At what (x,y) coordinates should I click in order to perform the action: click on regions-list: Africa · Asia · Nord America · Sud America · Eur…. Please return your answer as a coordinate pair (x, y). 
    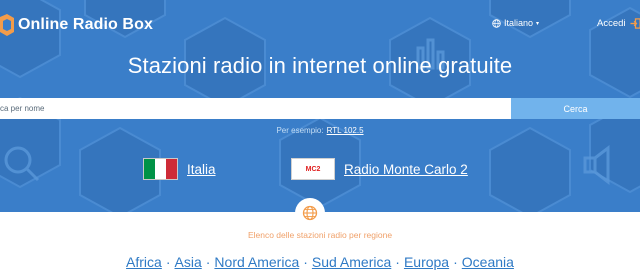
    Looking at the image, I should click on (320, 262).